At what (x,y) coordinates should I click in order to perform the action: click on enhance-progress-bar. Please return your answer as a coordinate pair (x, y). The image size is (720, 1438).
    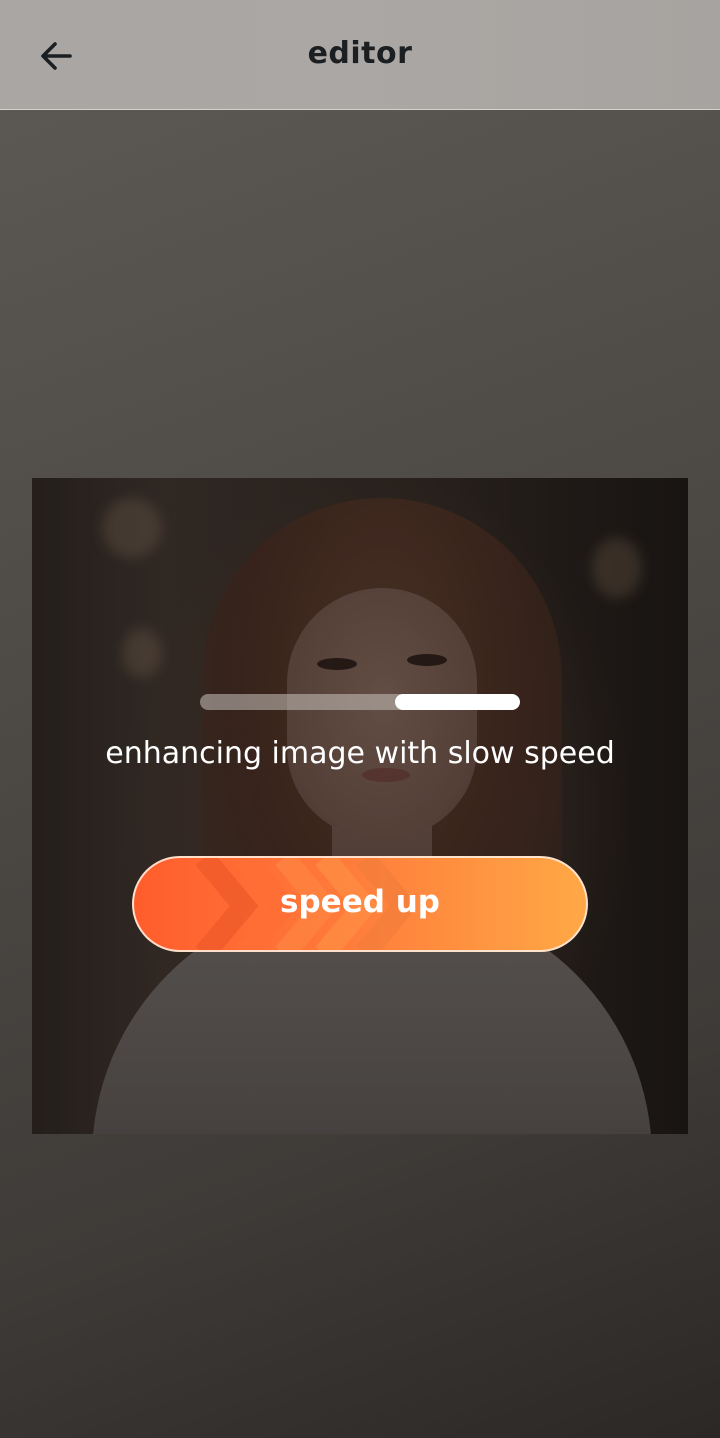
    Looking at the image, I should click on (360, 702).